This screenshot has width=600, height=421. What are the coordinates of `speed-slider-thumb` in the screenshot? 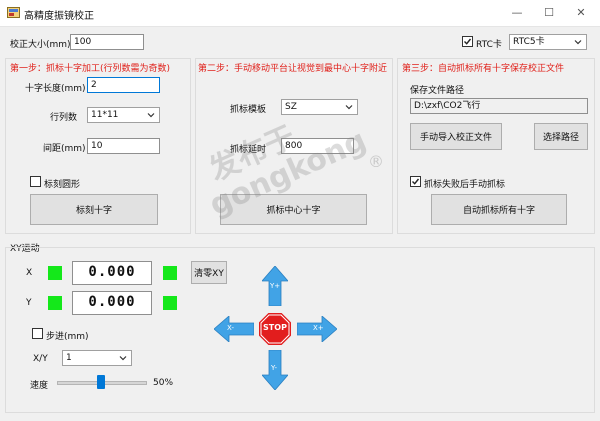 It's located at (101, 382).